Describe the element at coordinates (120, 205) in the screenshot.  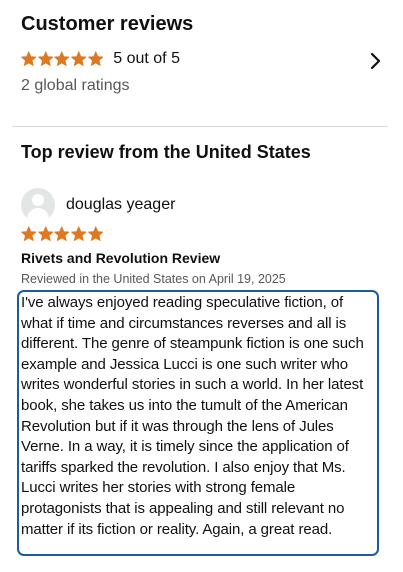
I see `reviewer-name: douglas yeager` at that location.